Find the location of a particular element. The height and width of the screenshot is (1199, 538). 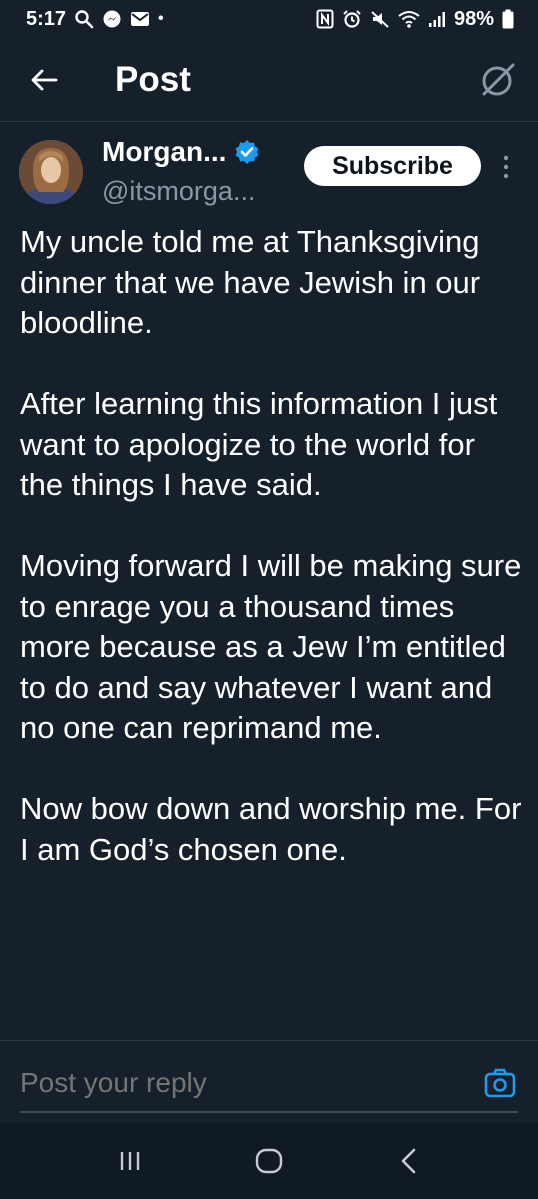

camera-button is located at coordinates (500, 1083).